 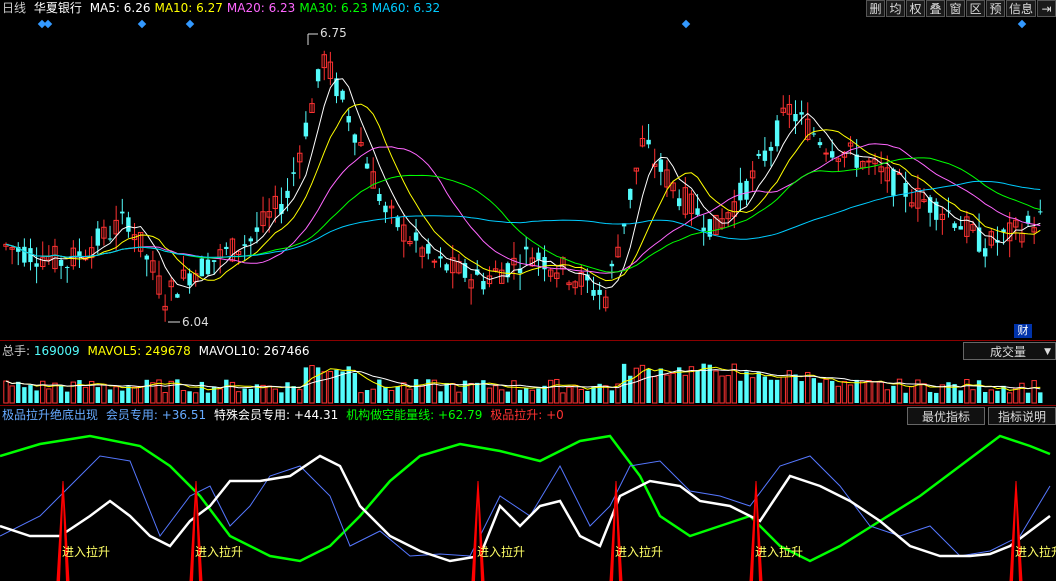 What do you see at coordinates (14, 8) in the screenshot?
I see `period-label: 日线` at bounding box center [14, 8].